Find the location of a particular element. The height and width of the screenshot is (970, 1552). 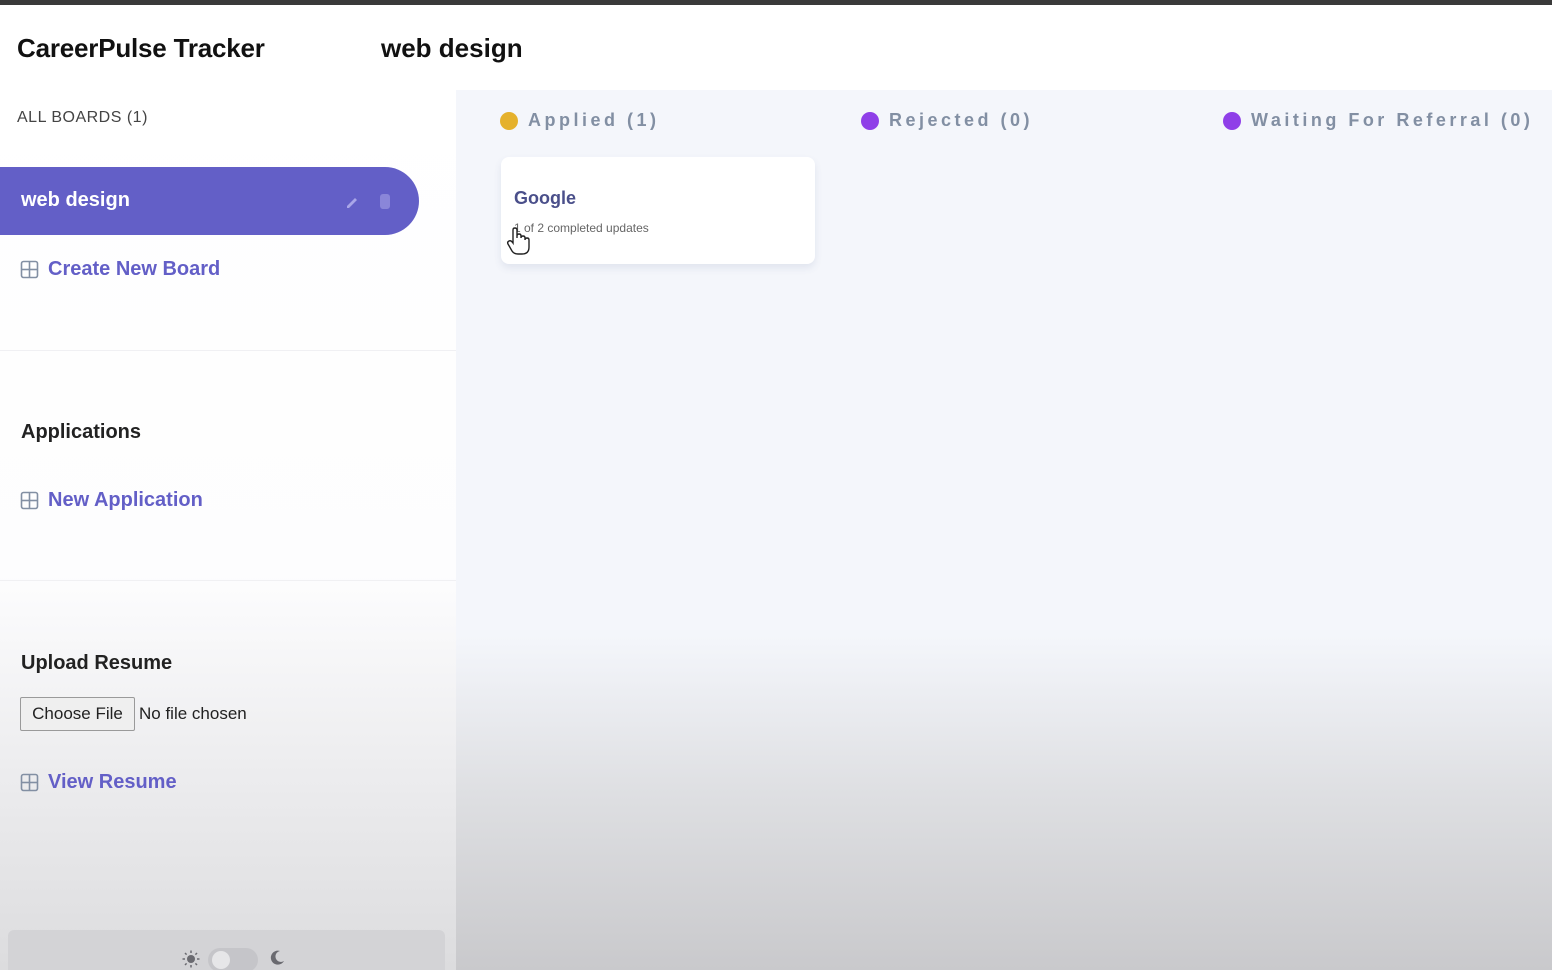

view-resume-button: View Resume is located at coordinates (98, 782).